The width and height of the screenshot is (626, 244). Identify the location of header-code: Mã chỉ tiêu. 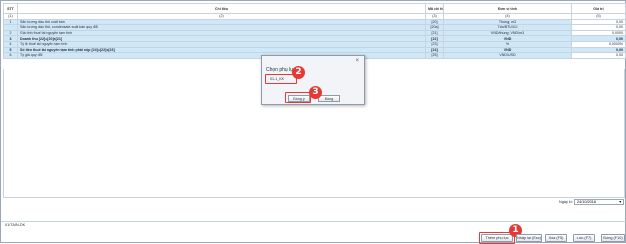
(434, 8).